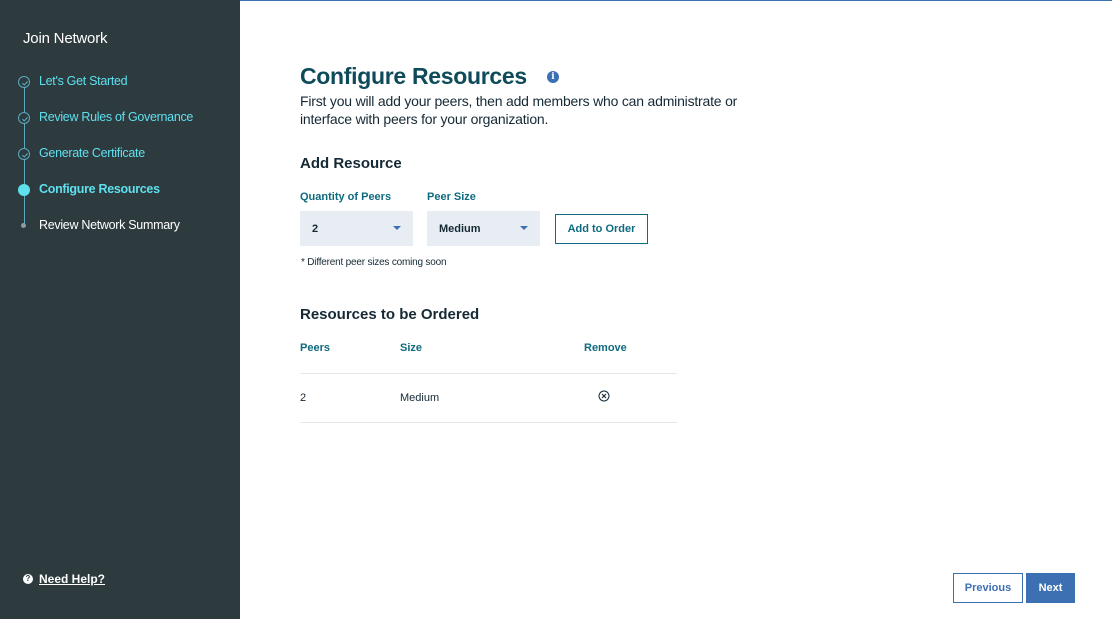  What do you see at coordinates (315, 348) in the screenshot?
I see `column-header-peers: Peers` at bounding box center [315, 348].